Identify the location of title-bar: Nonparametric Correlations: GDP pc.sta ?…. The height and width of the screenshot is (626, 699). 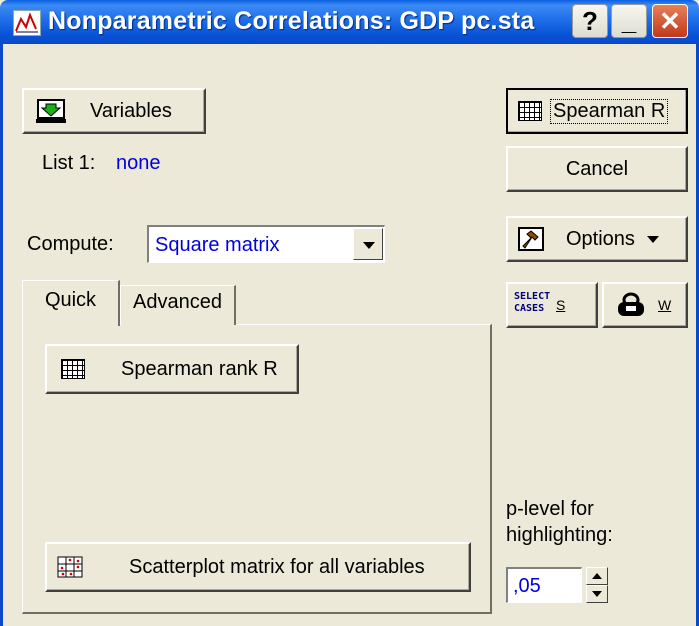
(349, 22).